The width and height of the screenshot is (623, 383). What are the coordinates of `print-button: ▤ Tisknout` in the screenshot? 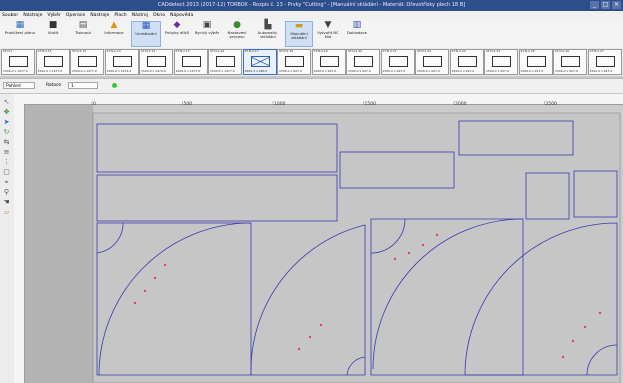 It's located at (83, 34).